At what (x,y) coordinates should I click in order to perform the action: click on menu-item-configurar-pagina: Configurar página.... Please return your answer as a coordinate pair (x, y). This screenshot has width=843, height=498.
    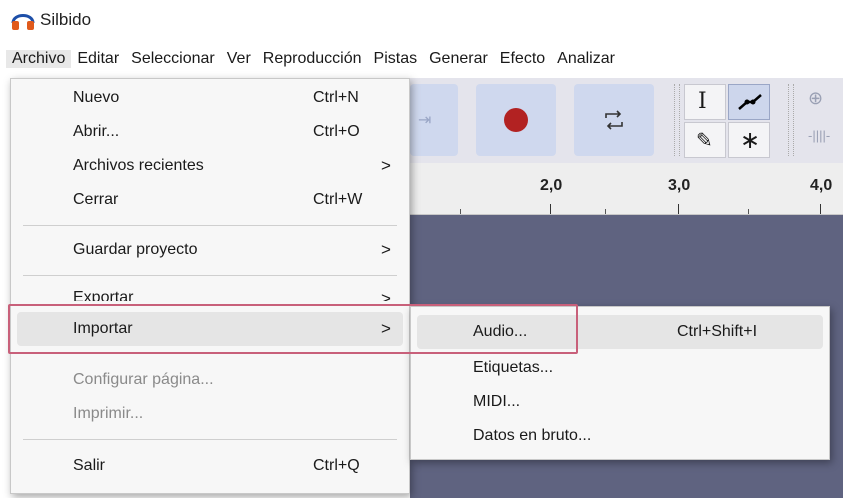
    Looking at the image, I should click on (210, 380).